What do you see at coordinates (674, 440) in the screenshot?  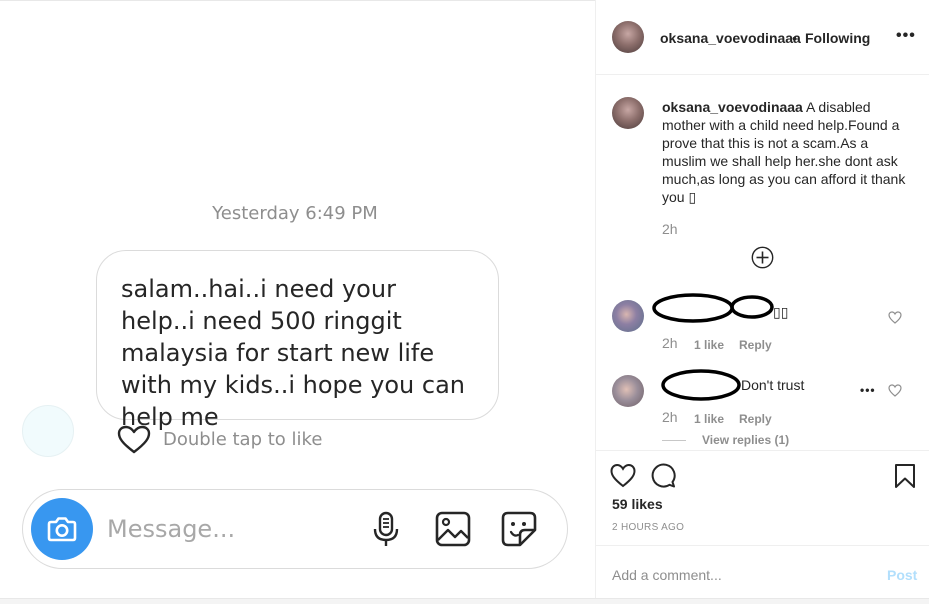 I see `view-replies-line` at bounding box center [674, 440].